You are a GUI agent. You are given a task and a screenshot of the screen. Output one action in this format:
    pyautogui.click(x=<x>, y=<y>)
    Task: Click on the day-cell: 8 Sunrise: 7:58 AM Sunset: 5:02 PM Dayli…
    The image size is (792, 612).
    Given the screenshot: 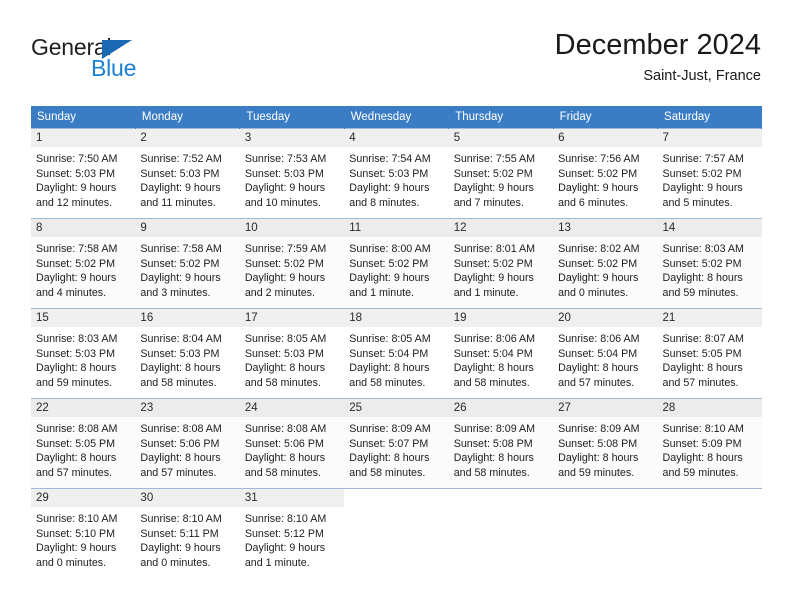 What is the action you would take?
    pyautogui.click(x=83, y=263)
    